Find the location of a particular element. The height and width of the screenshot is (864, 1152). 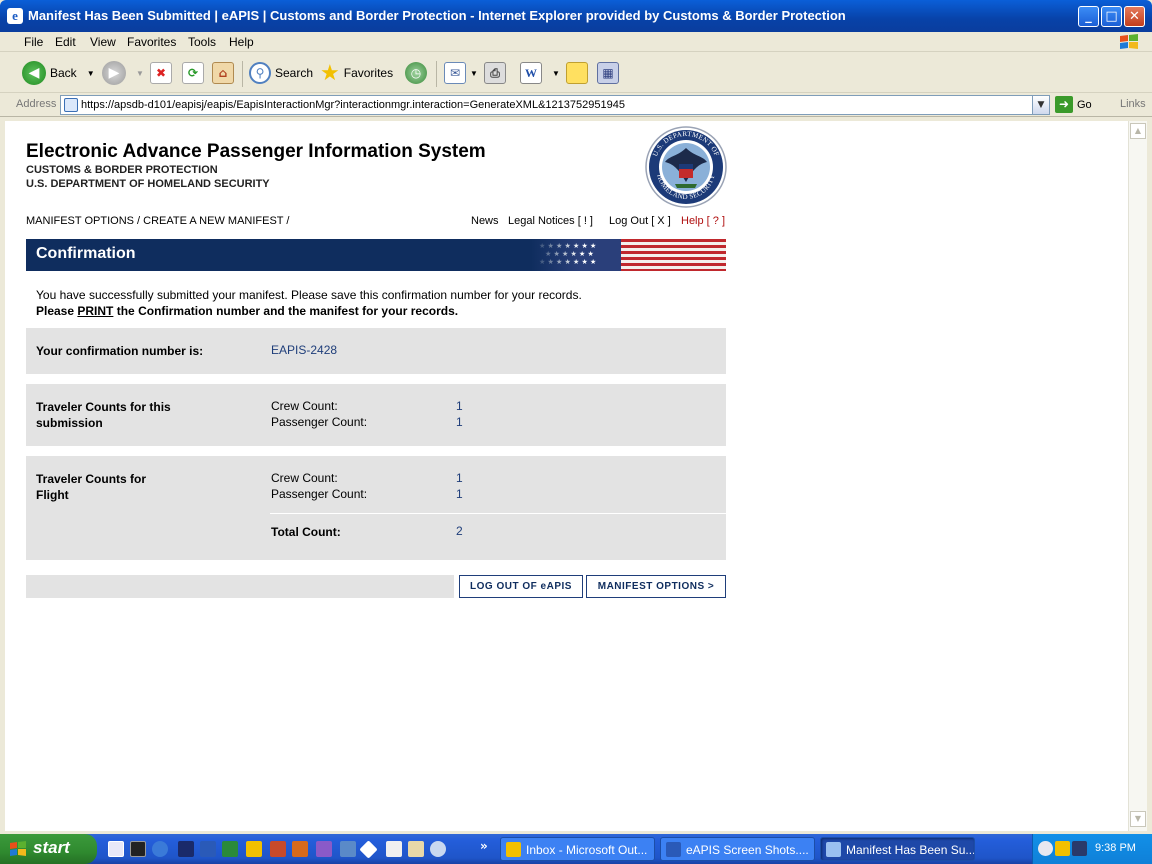

search-icon: ⚲ is located at coordinates (260, 73).